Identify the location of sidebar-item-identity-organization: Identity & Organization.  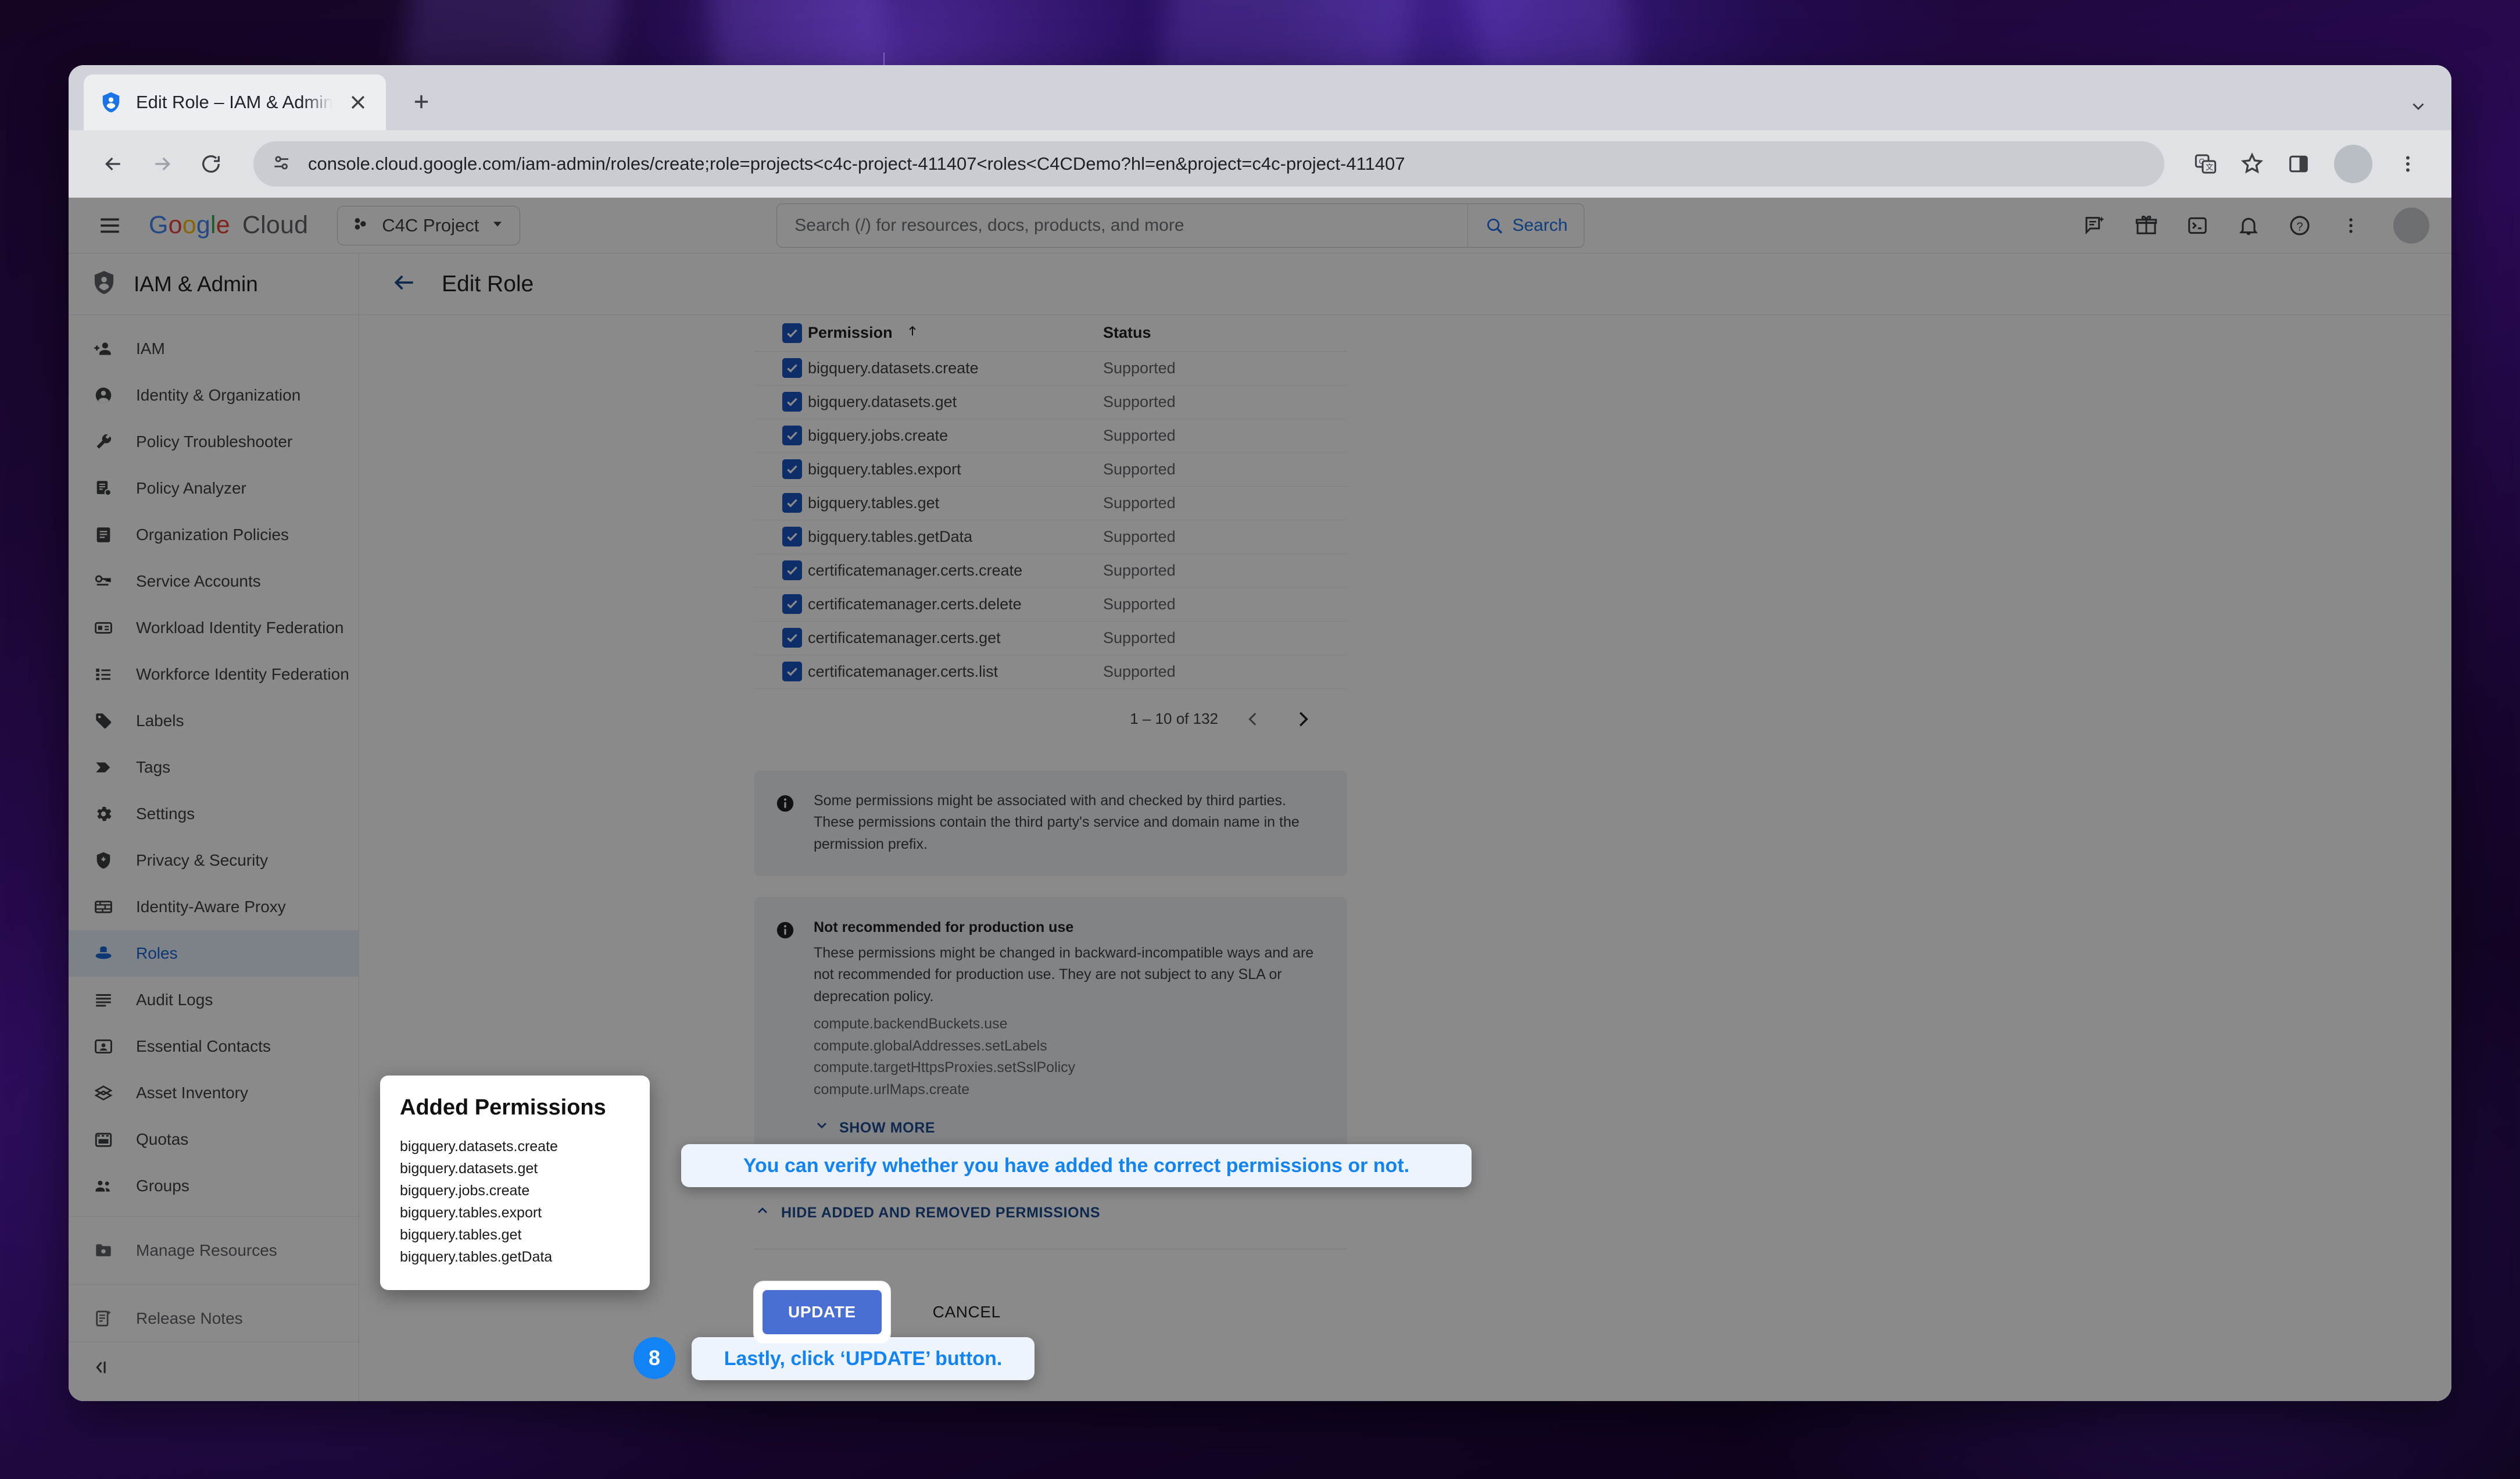
(214, 395).